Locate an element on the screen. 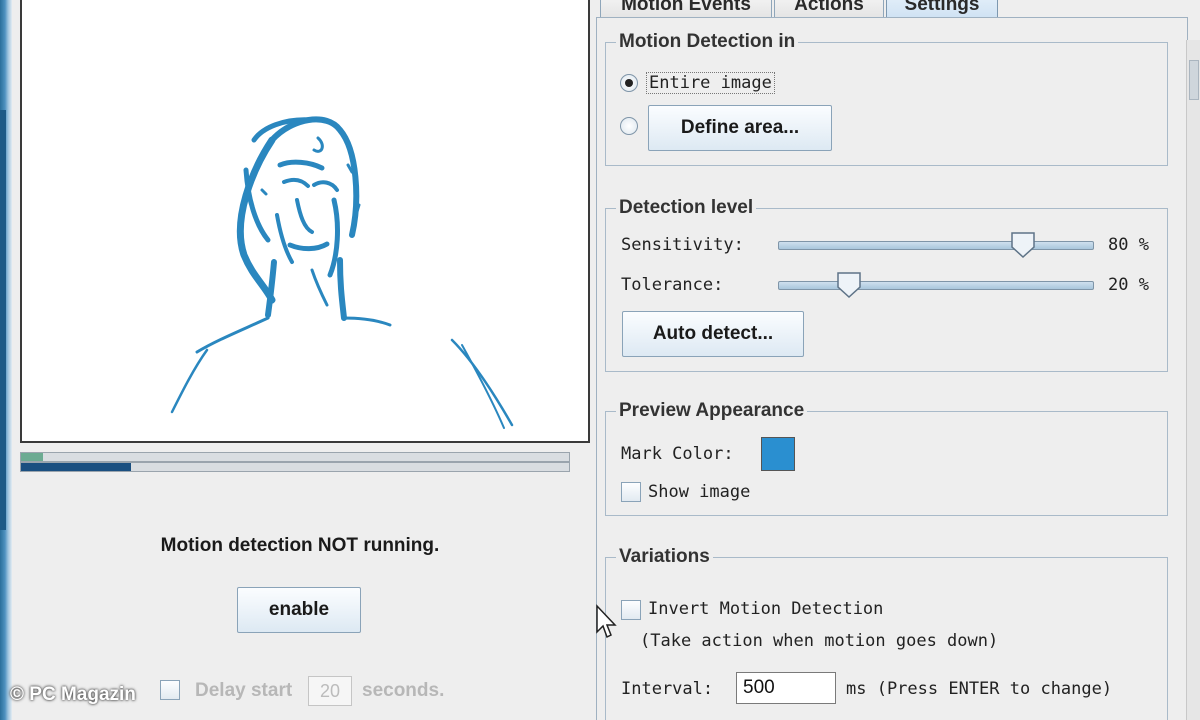  invert-motion-hint: (Take action when motion goes down) is located at coordinates (819, 641).